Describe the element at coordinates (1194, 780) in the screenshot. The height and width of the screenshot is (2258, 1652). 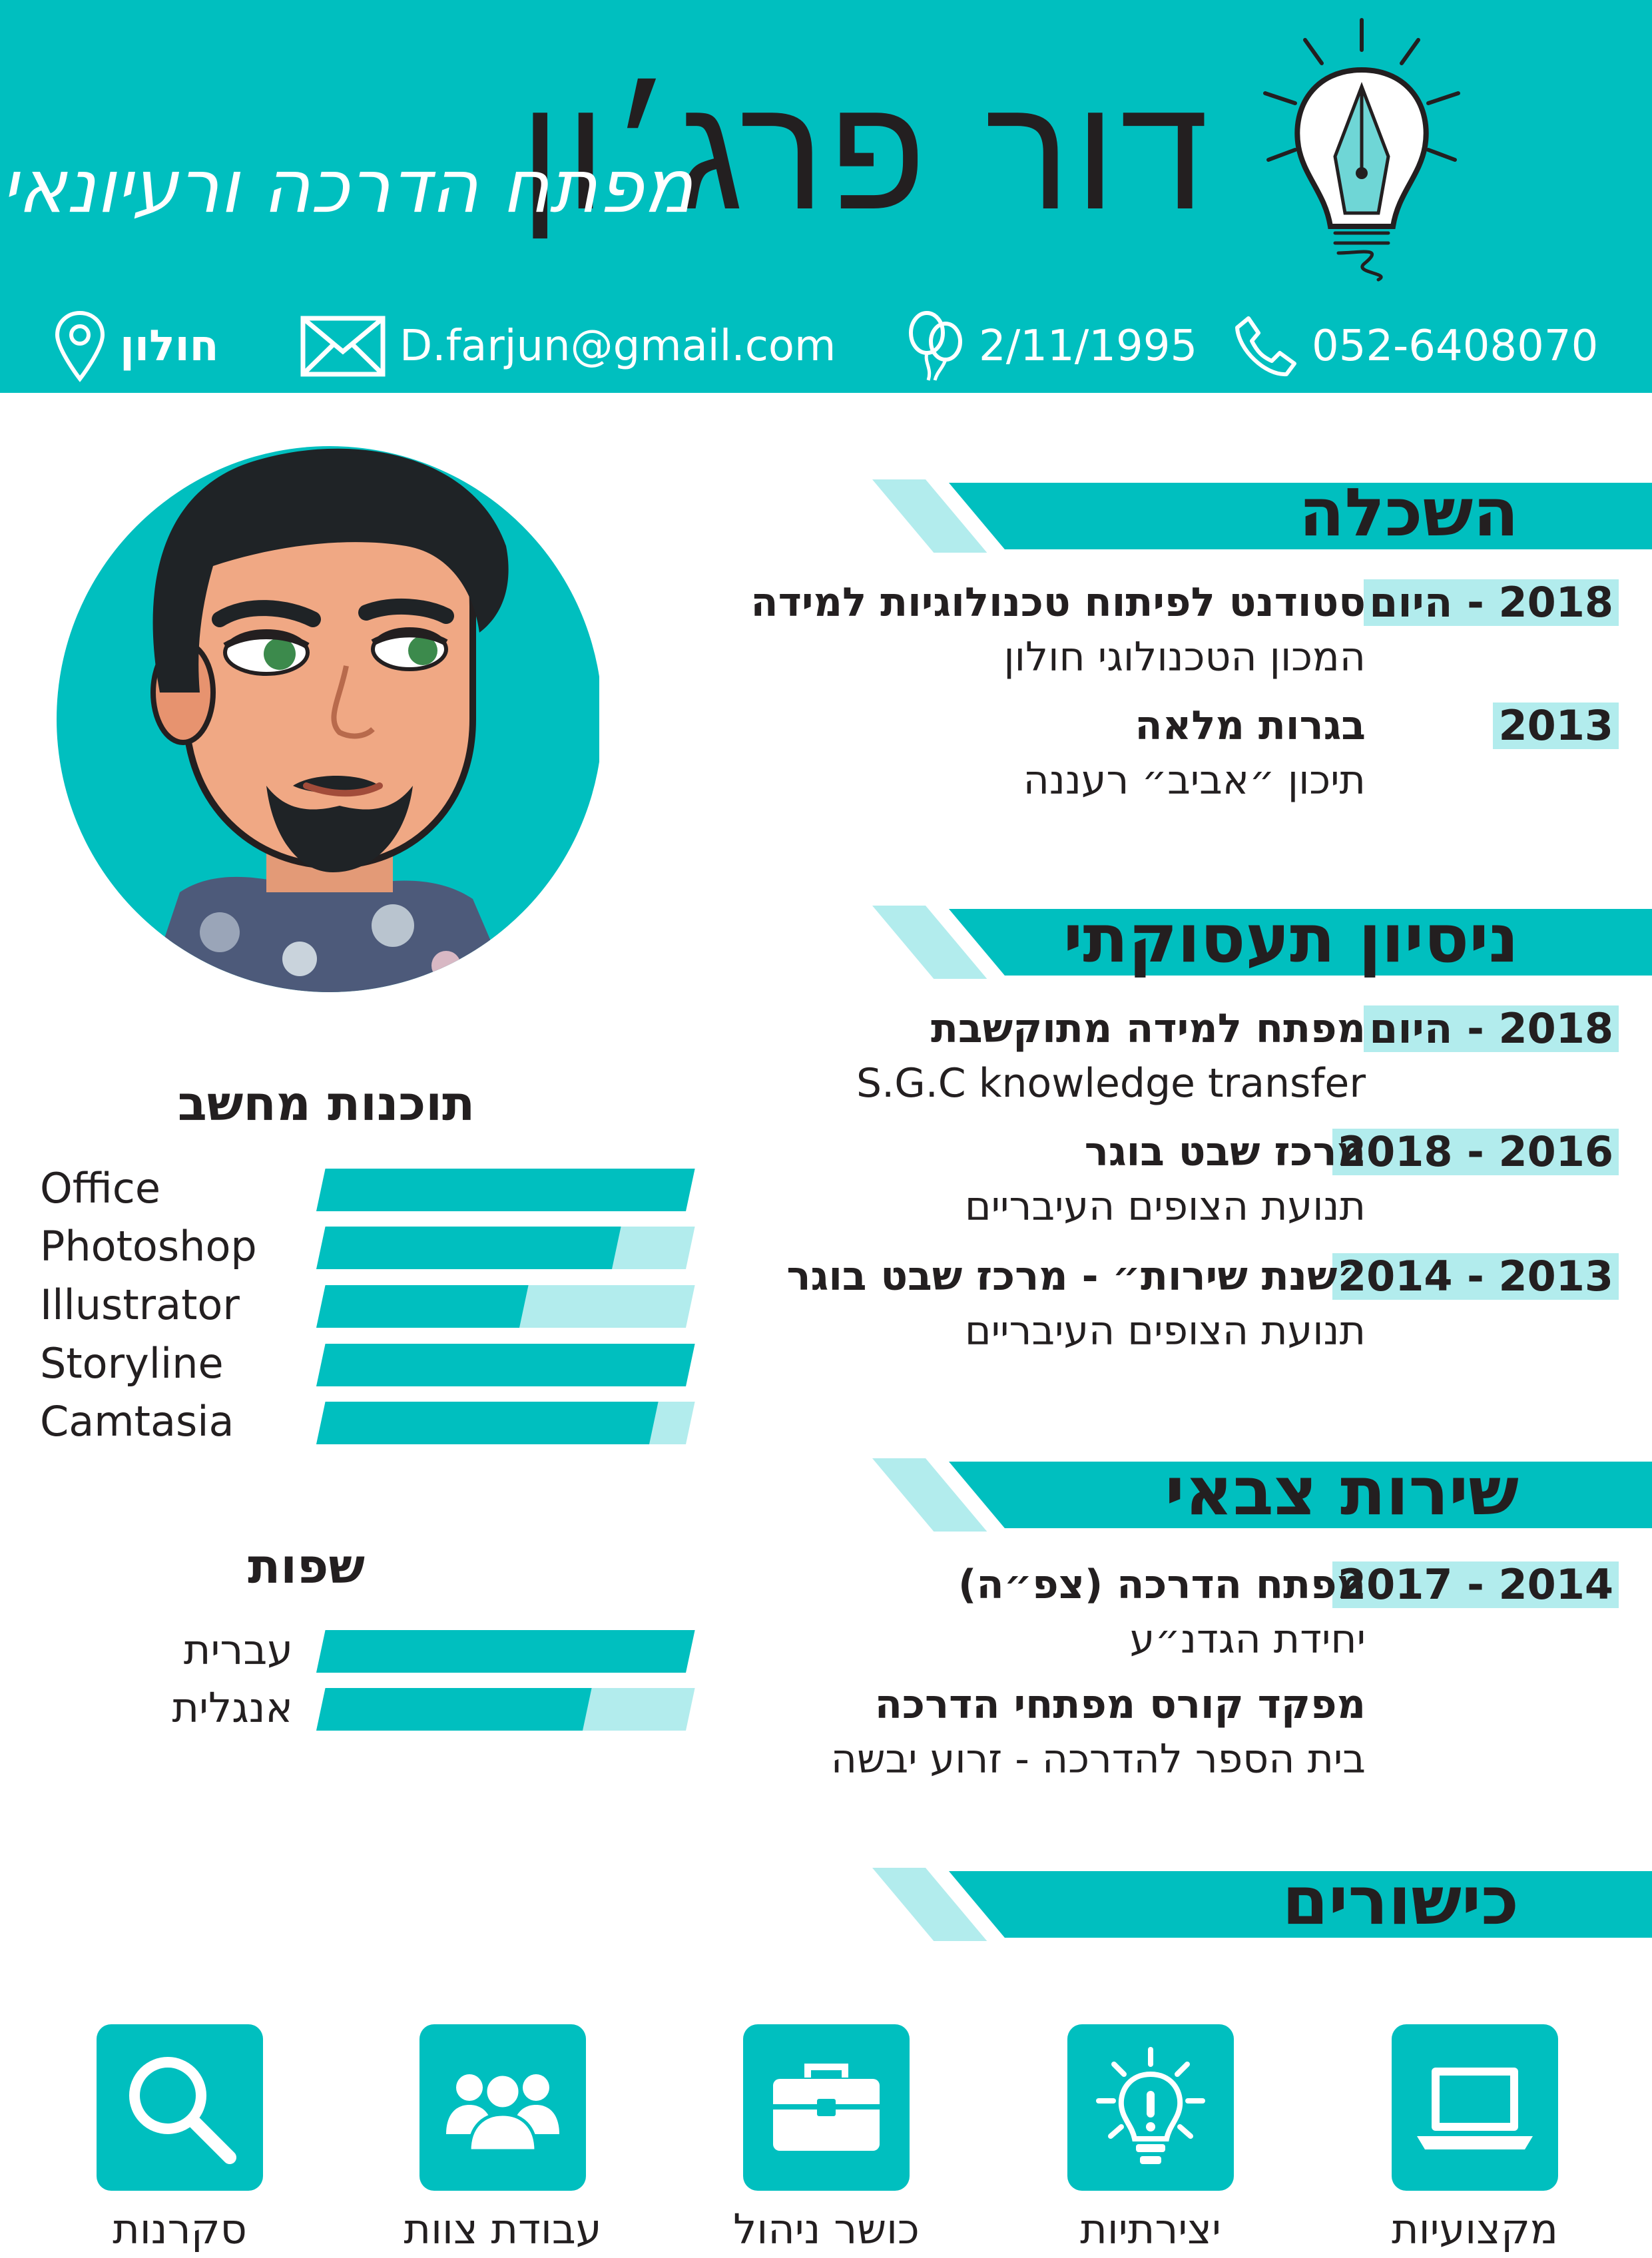
I see `entry-place: תיכון ״אביב״ רעננה` at that location.